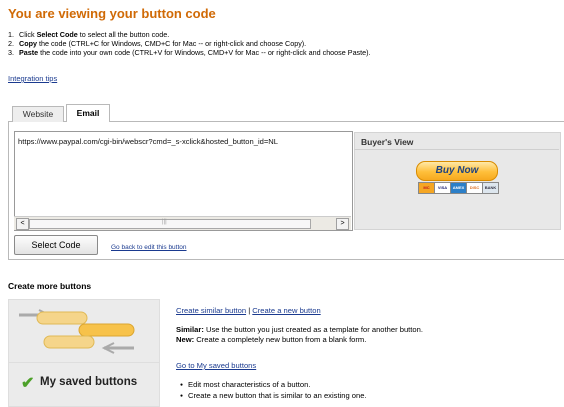  Describe the element at coordinates (387, 142) in the screenshot. I see `buyer-view-title: Buyer's View` at that location.